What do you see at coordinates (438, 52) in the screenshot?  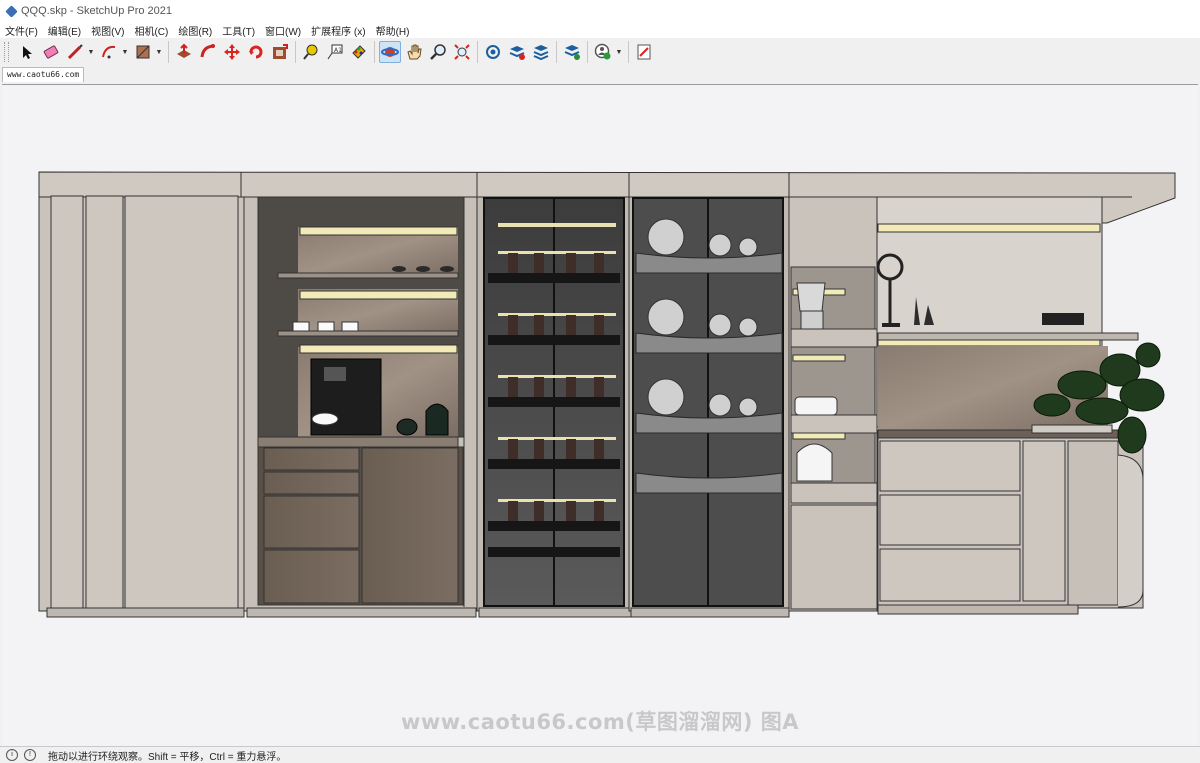 I see `zoom-icon` at bounding box center [438, 52].